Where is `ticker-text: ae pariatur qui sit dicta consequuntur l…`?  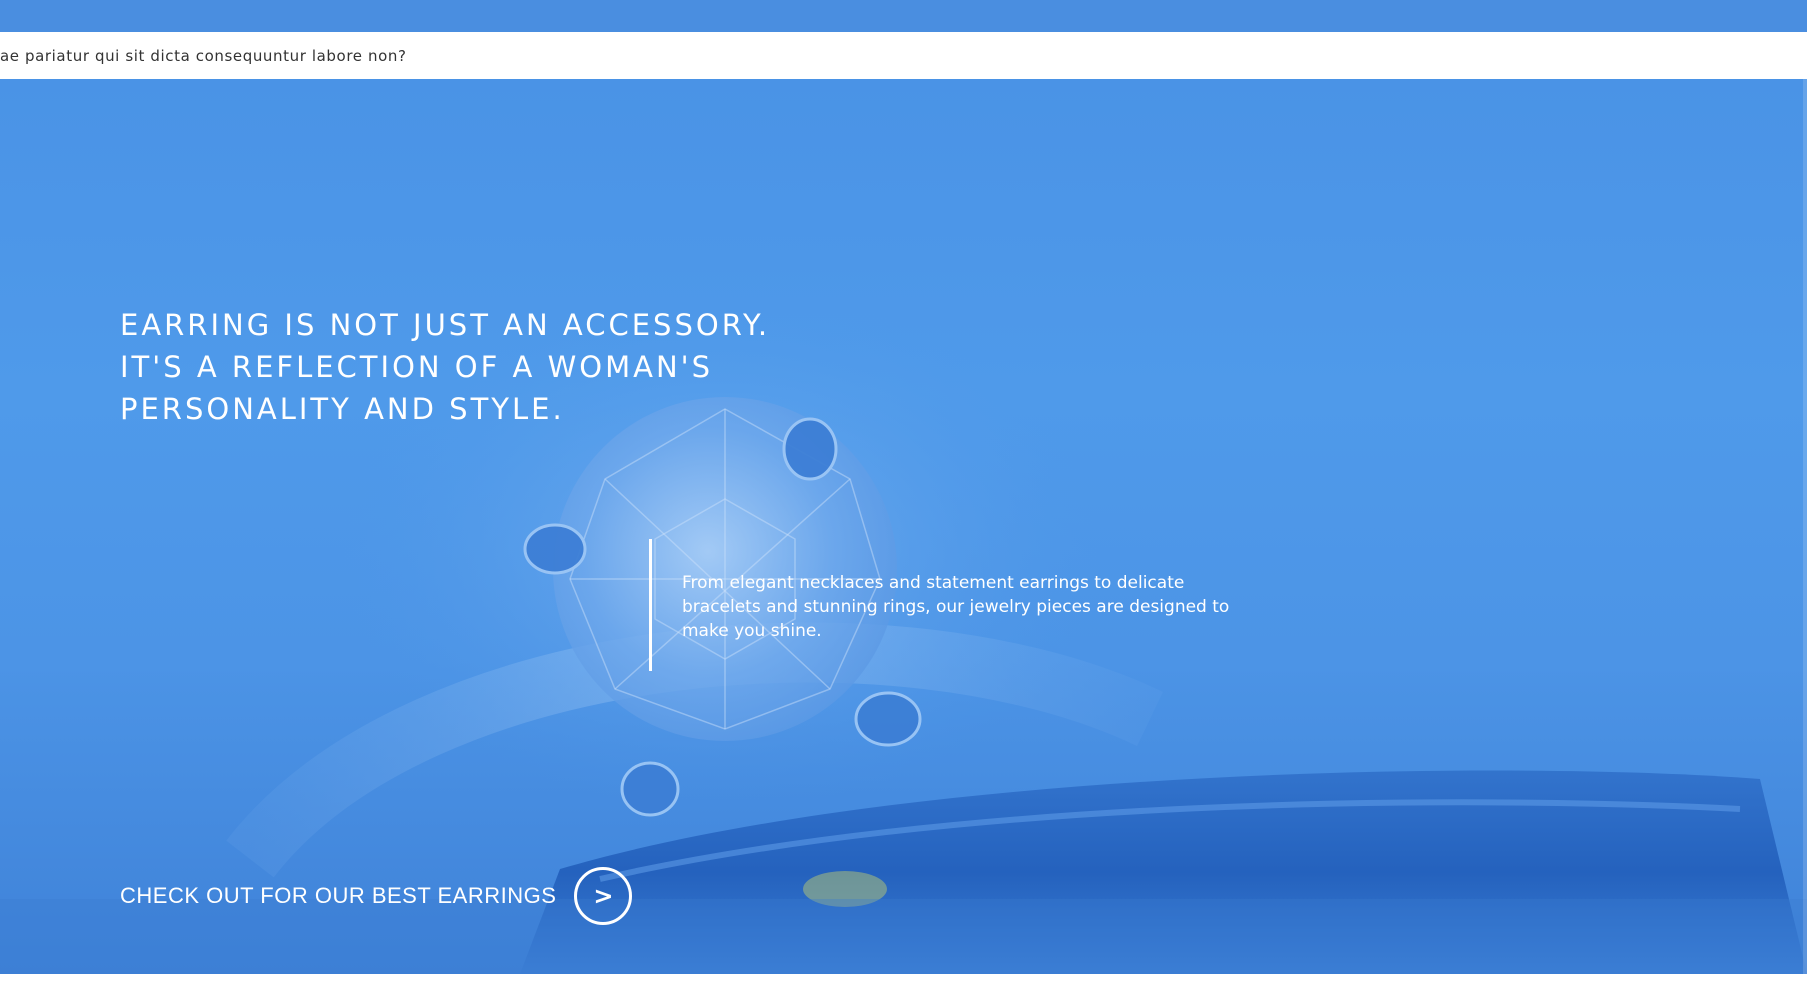 ticker-text: ae pariatur qui sit dicta consequuntur l… is located at coordinates (203, 56).